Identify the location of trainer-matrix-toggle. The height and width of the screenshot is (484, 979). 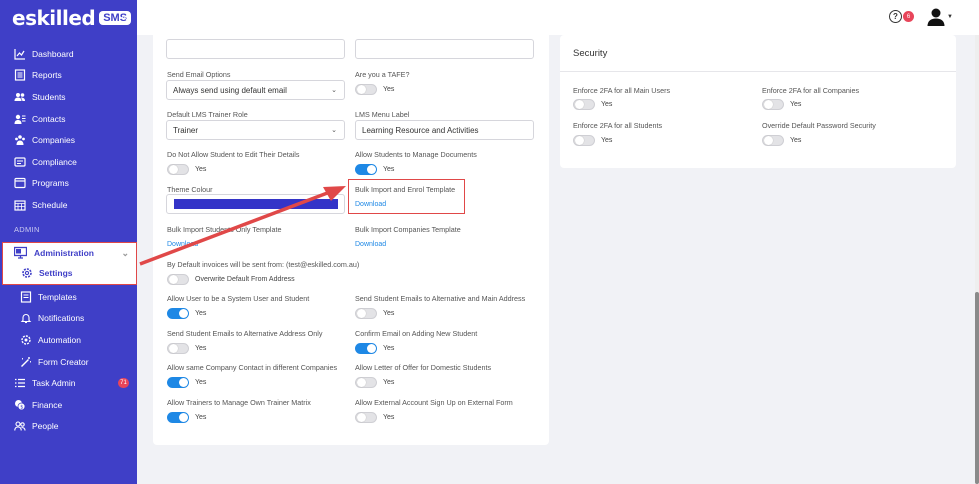
(178, 417).